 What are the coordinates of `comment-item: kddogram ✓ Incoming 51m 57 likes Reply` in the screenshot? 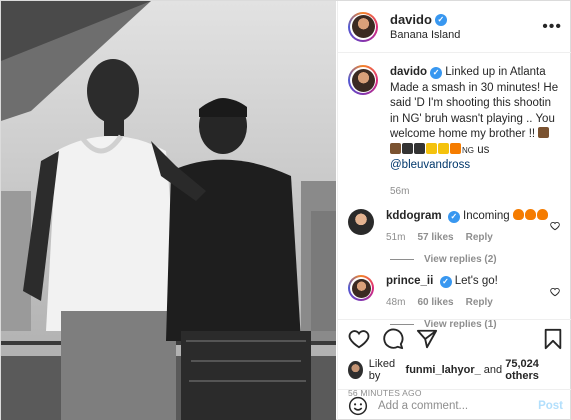 It's located at (454, 221).